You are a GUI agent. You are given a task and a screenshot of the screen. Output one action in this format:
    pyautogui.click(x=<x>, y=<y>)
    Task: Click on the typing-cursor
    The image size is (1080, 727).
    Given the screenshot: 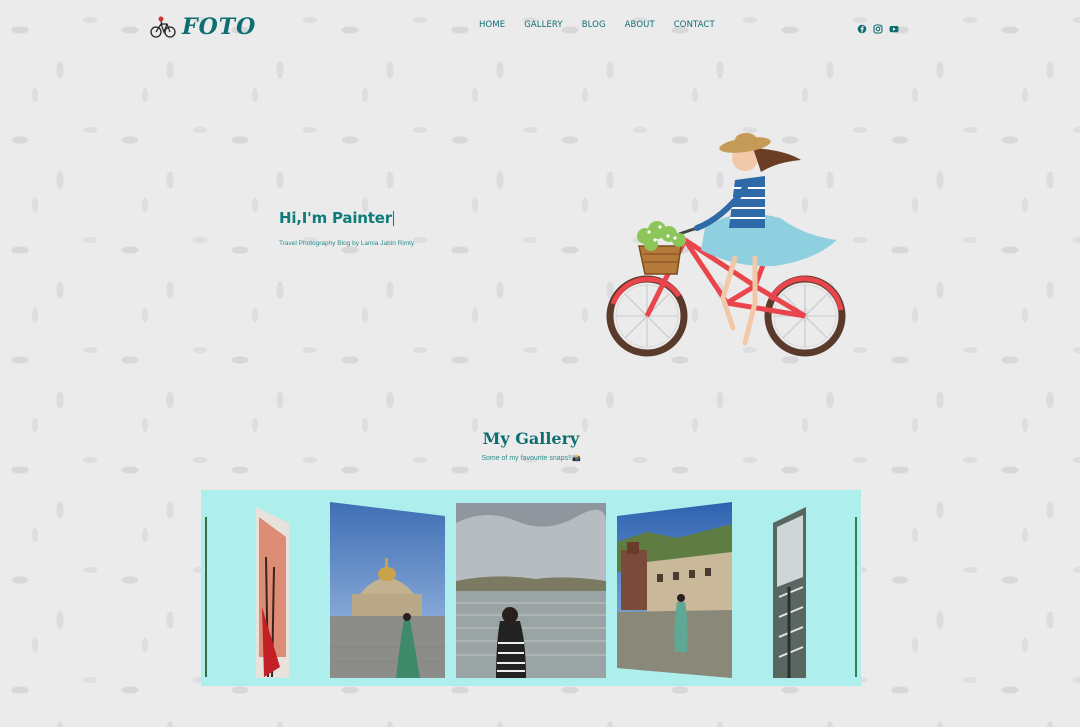 What is the action you would take?
    pyautogui.click(x=393, y=218)
    